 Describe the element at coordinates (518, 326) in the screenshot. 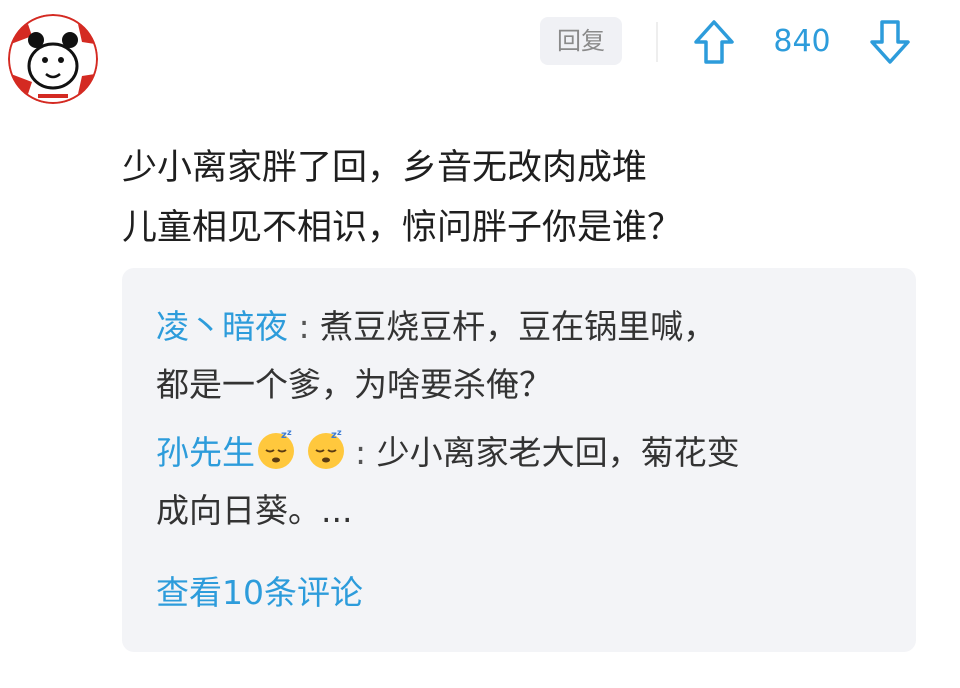

I see `reply-text: 煮豆烧豆杆，豆在锅里喊，` at that location.